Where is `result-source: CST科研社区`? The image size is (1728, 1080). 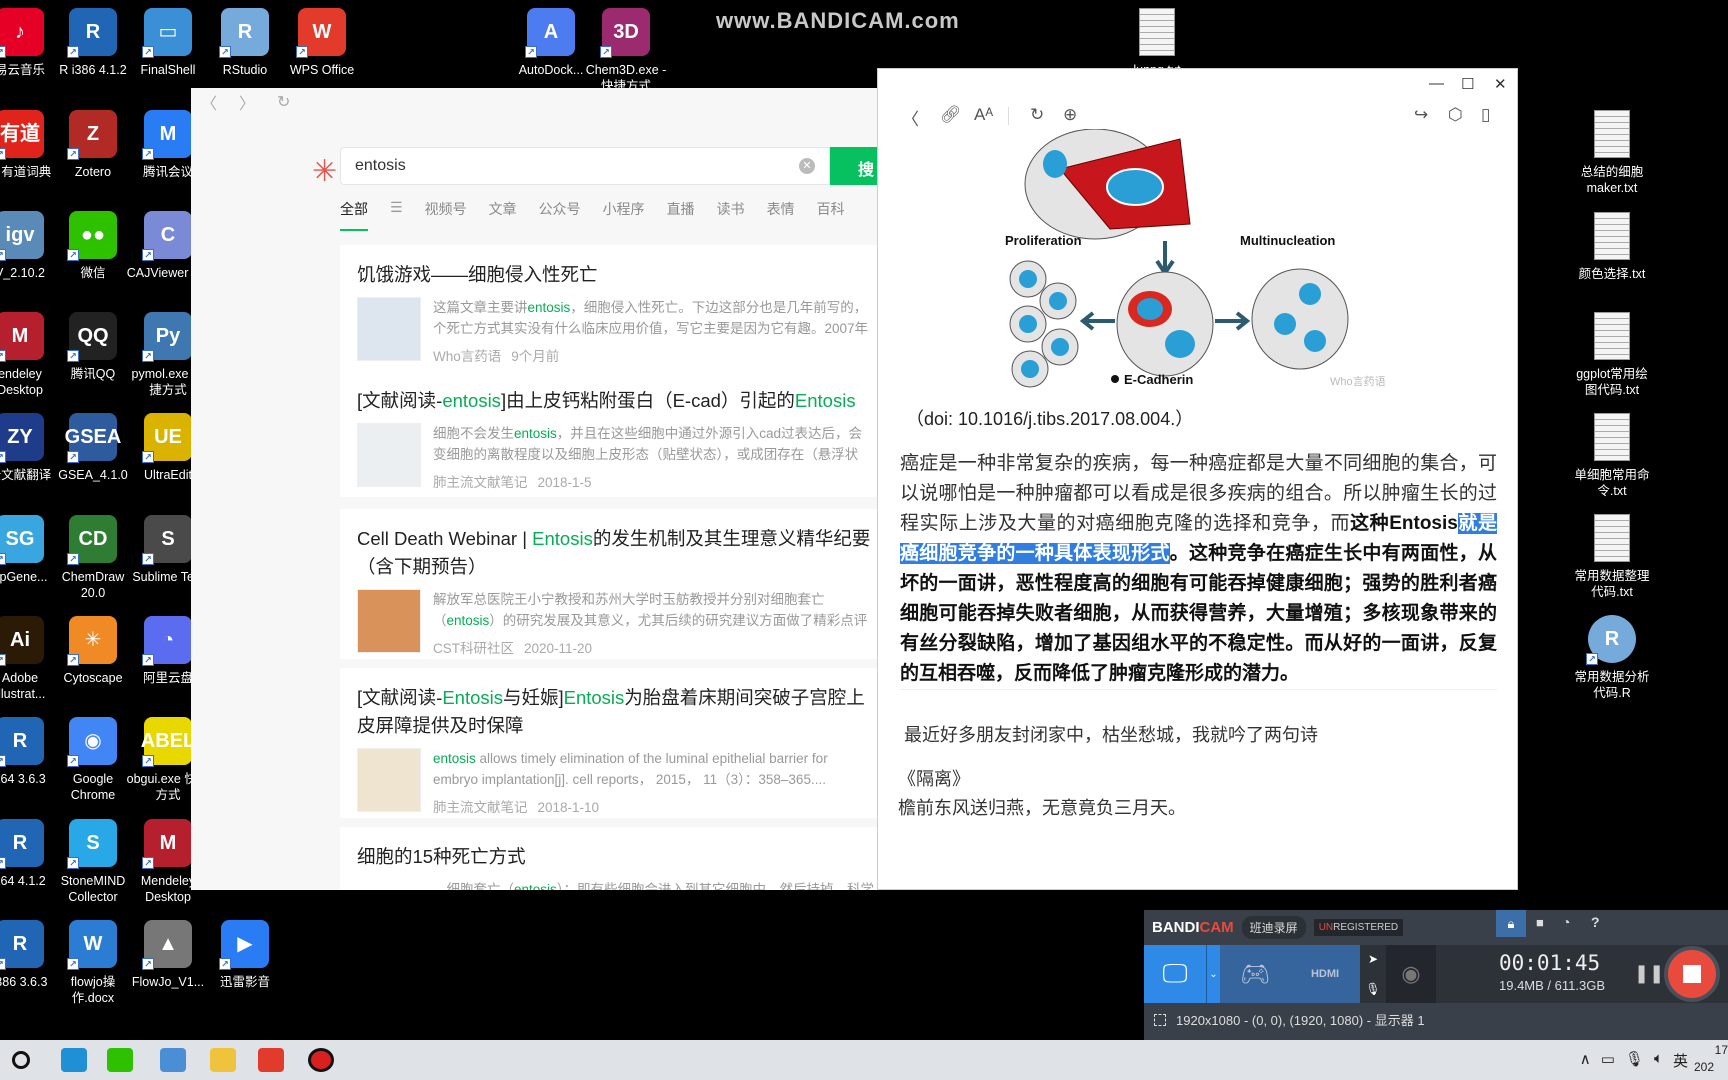
result-source: CST科研社区 is located at coordinates (473, 648).